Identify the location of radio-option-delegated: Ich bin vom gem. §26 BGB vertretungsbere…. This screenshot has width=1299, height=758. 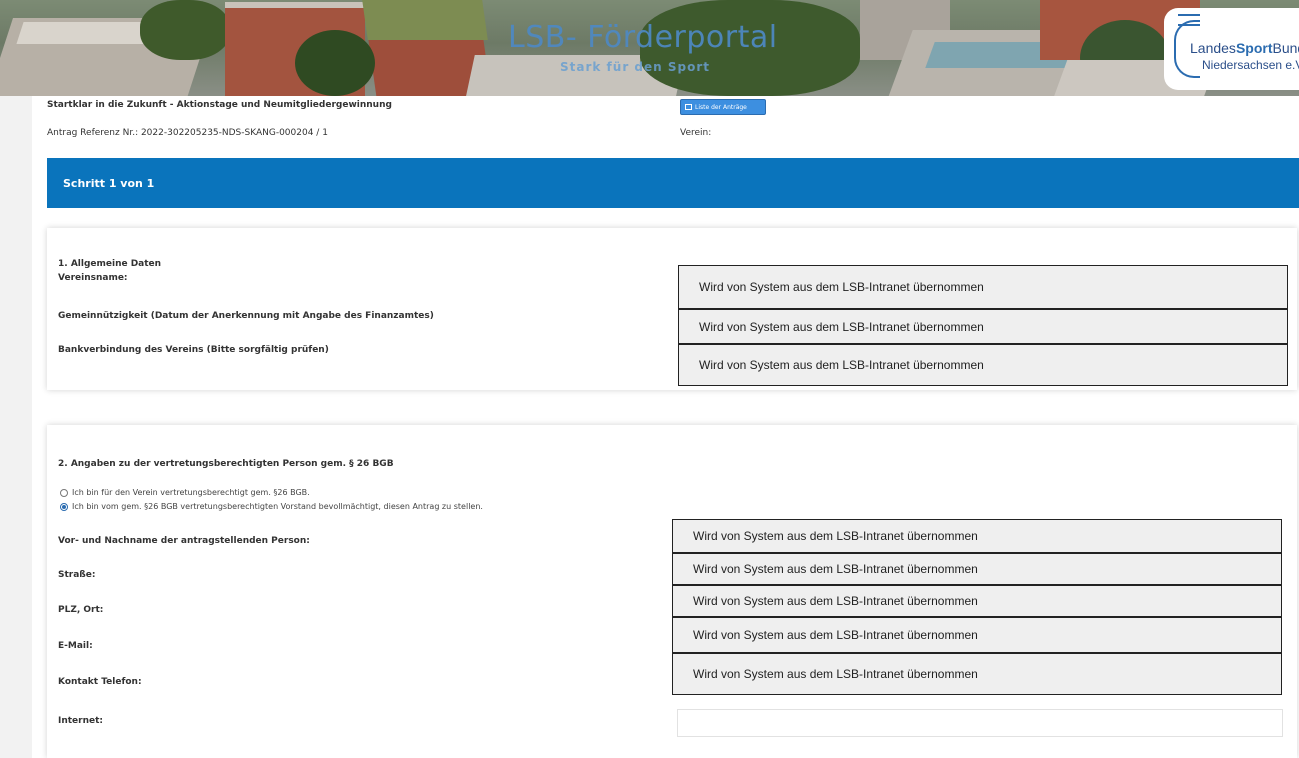
(271, 506).